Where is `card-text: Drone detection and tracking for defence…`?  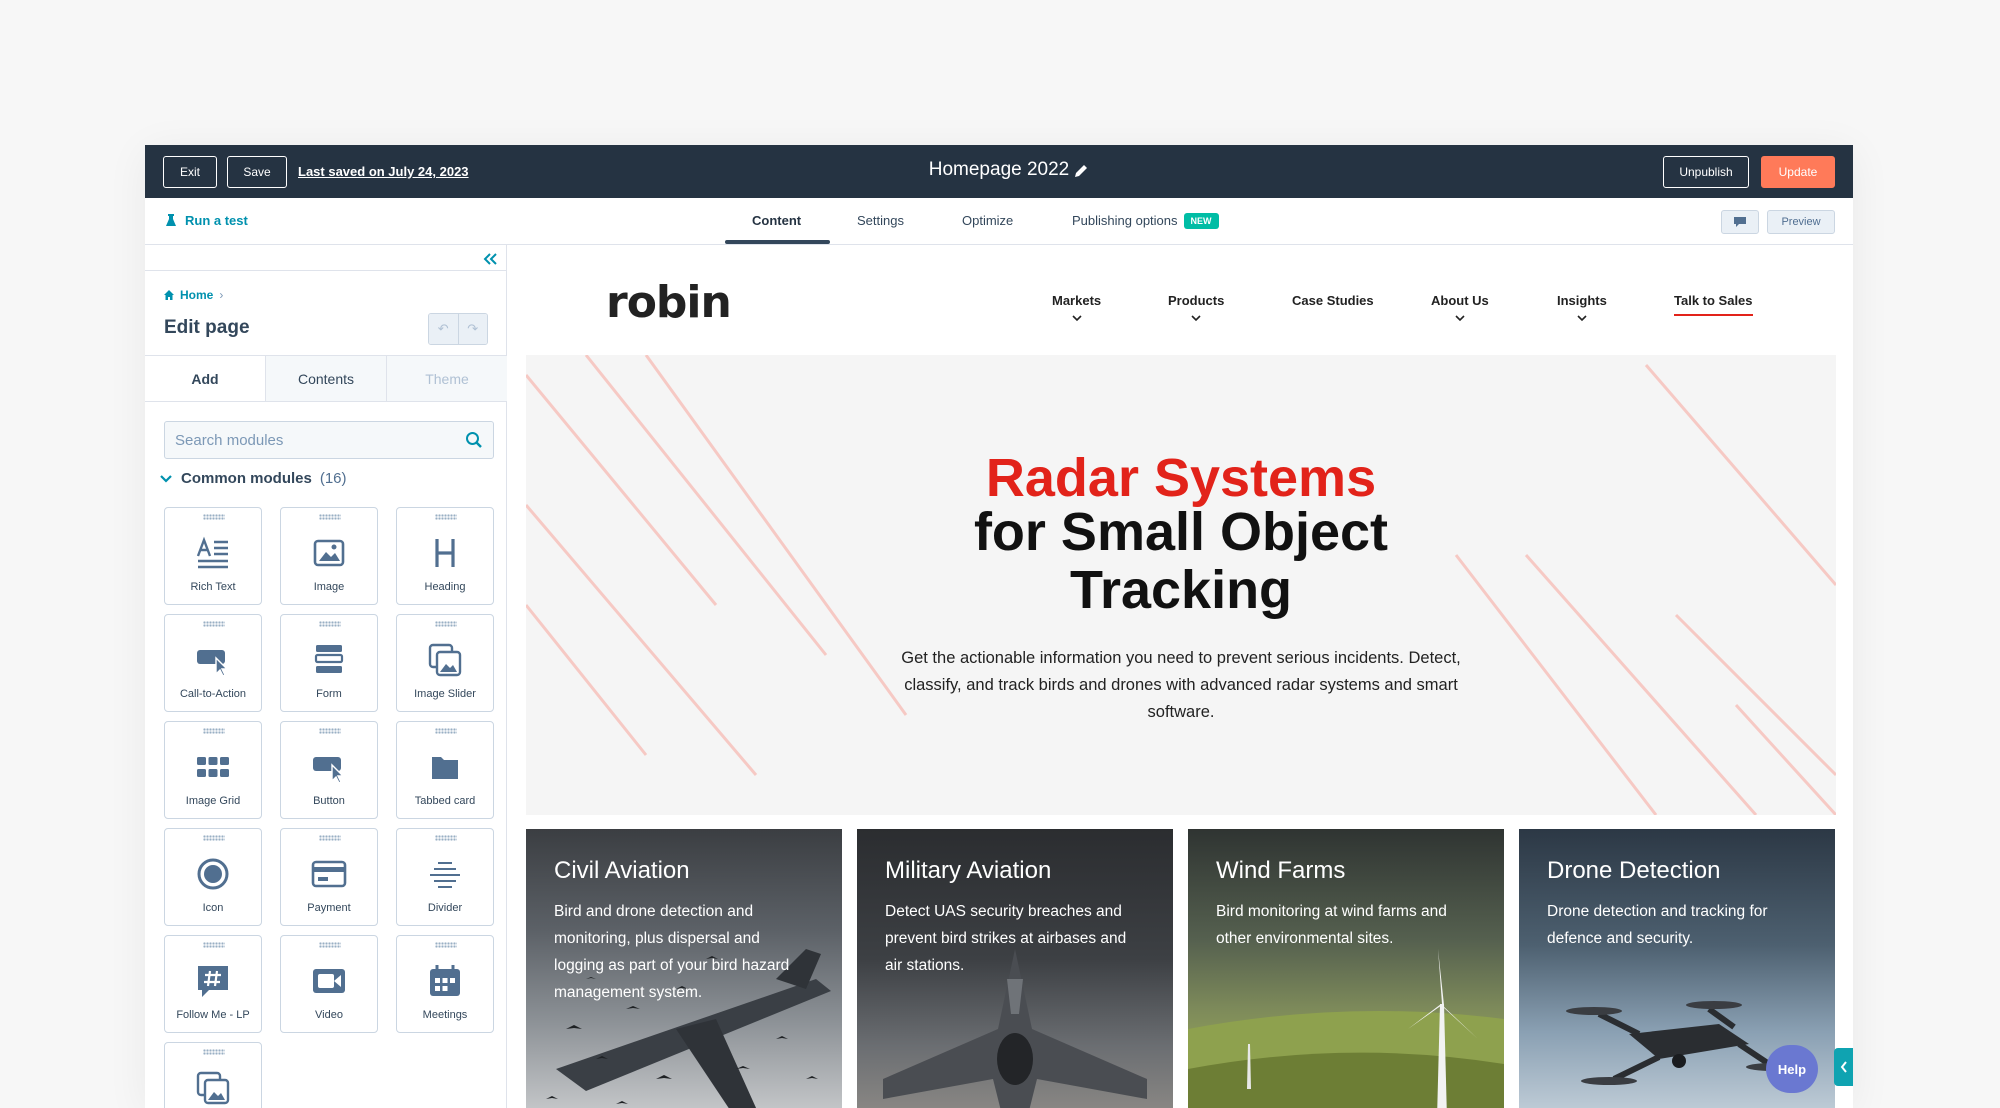
card-text: Drone detection and tracking for defence… is located at coordinates (1657, 925).